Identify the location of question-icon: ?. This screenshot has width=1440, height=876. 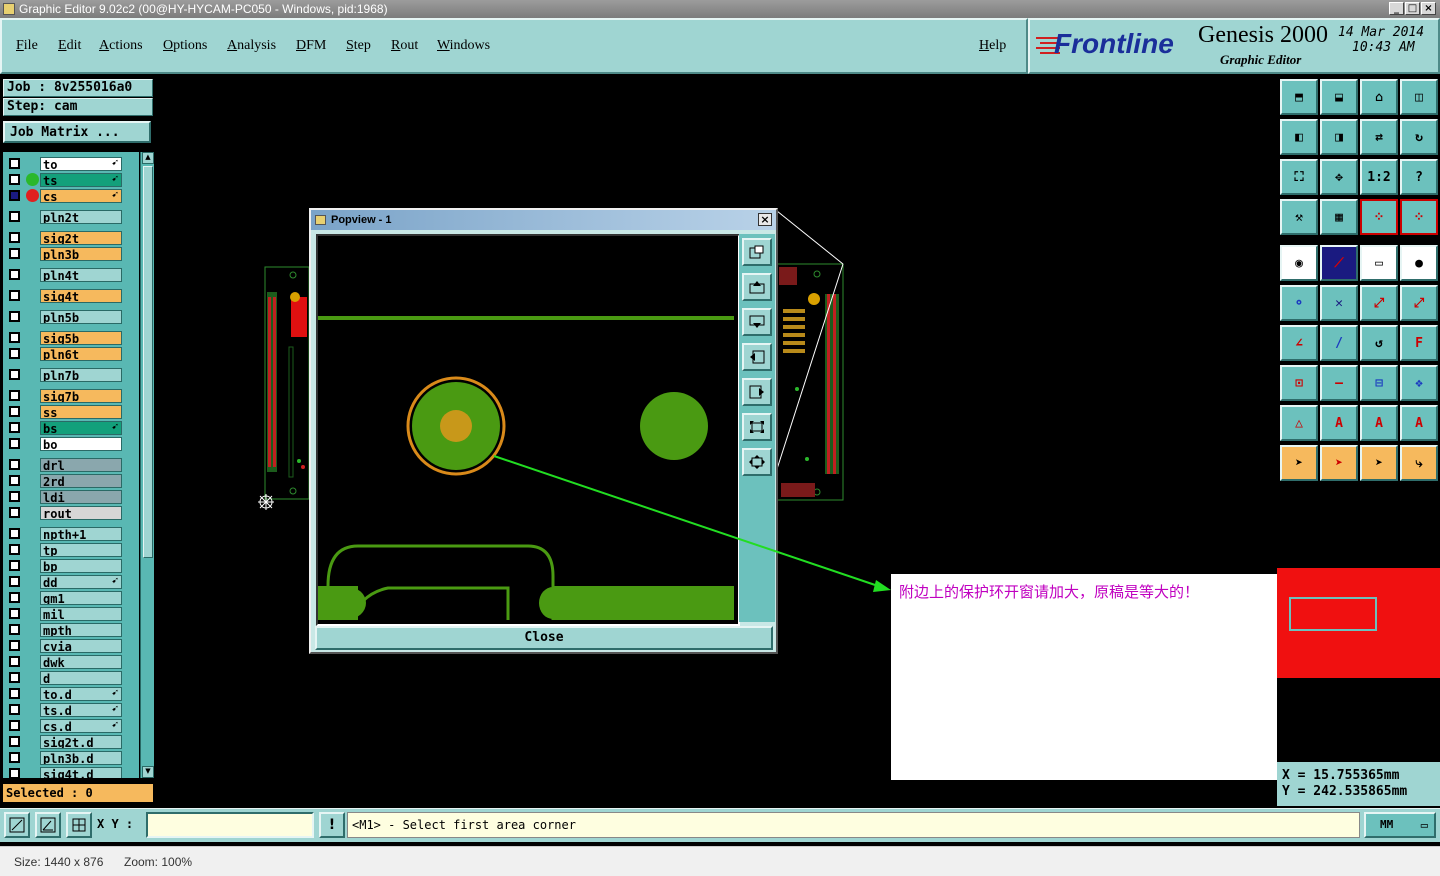
(1419, 177).